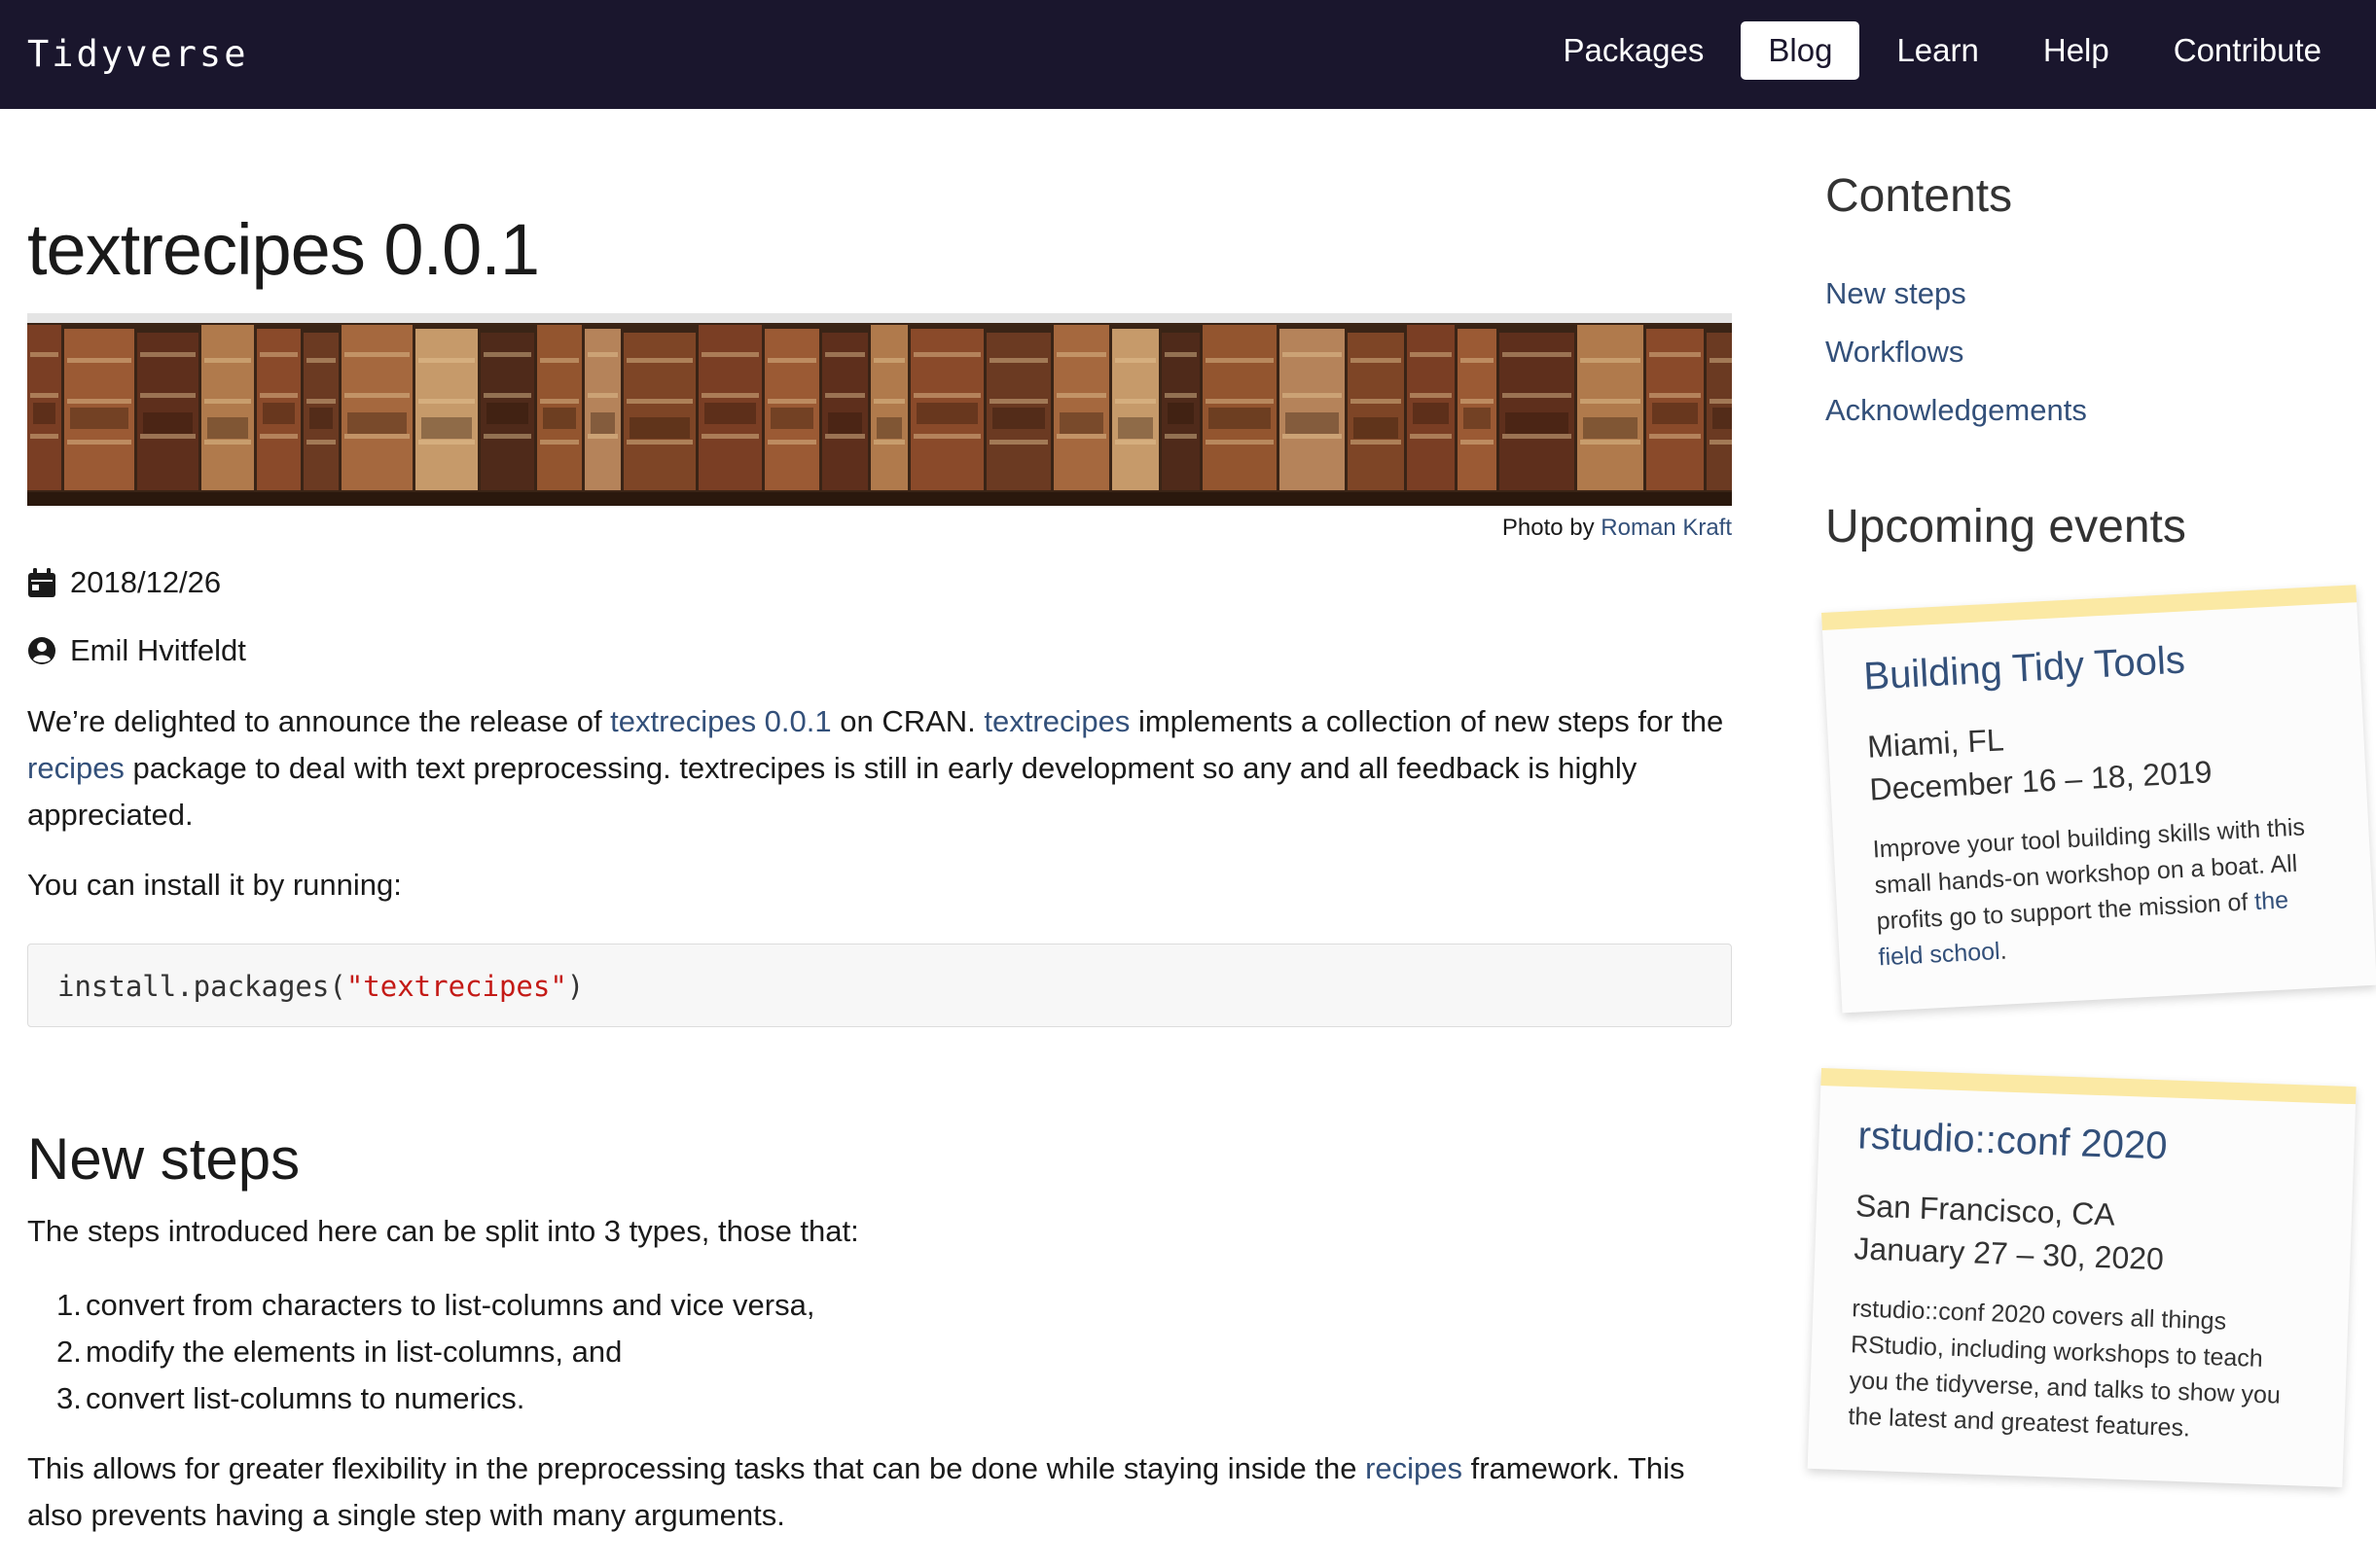 This screenshot has width=2376, height=1568. What do you see at coordinates (158, 650) in the screenshot?
I see `author-name: Emil Hvitfeldt` at bounding box center [158, 650].